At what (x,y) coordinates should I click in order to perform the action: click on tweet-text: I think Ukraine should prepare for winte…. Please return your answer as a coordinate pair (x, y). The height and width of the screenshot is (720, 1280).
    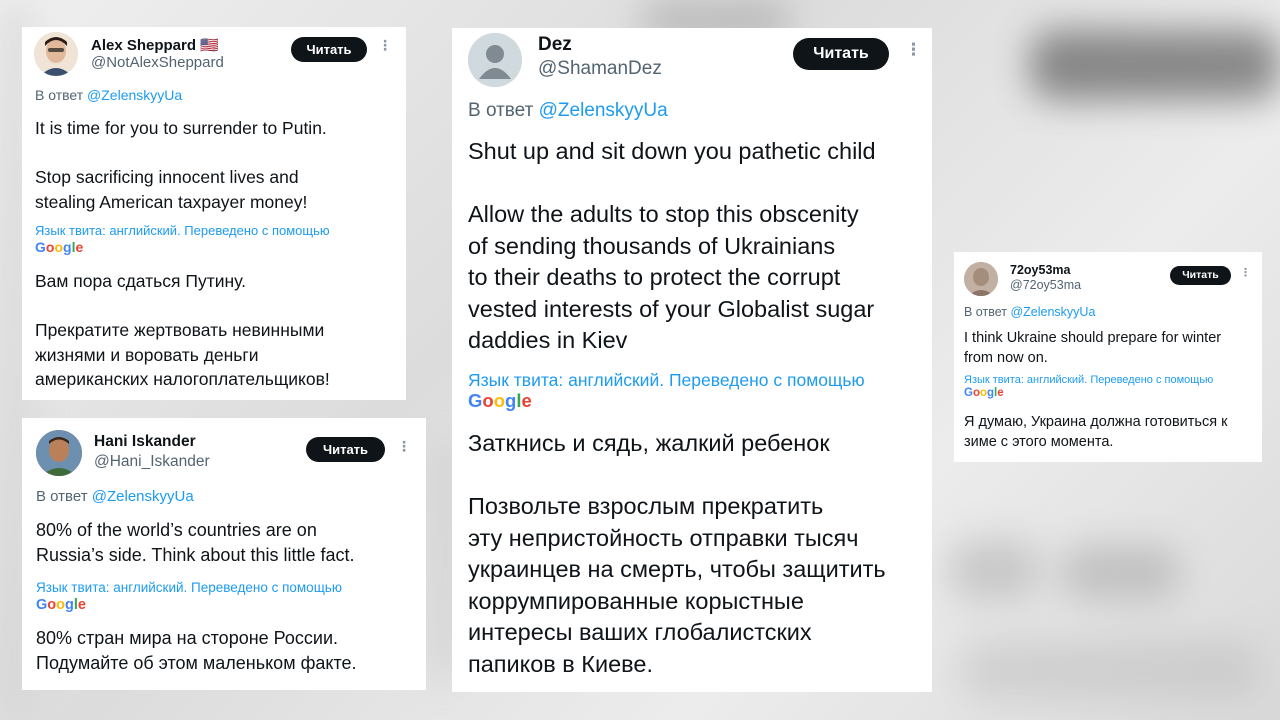
    Looking at the image, I should click on (1093, 348).